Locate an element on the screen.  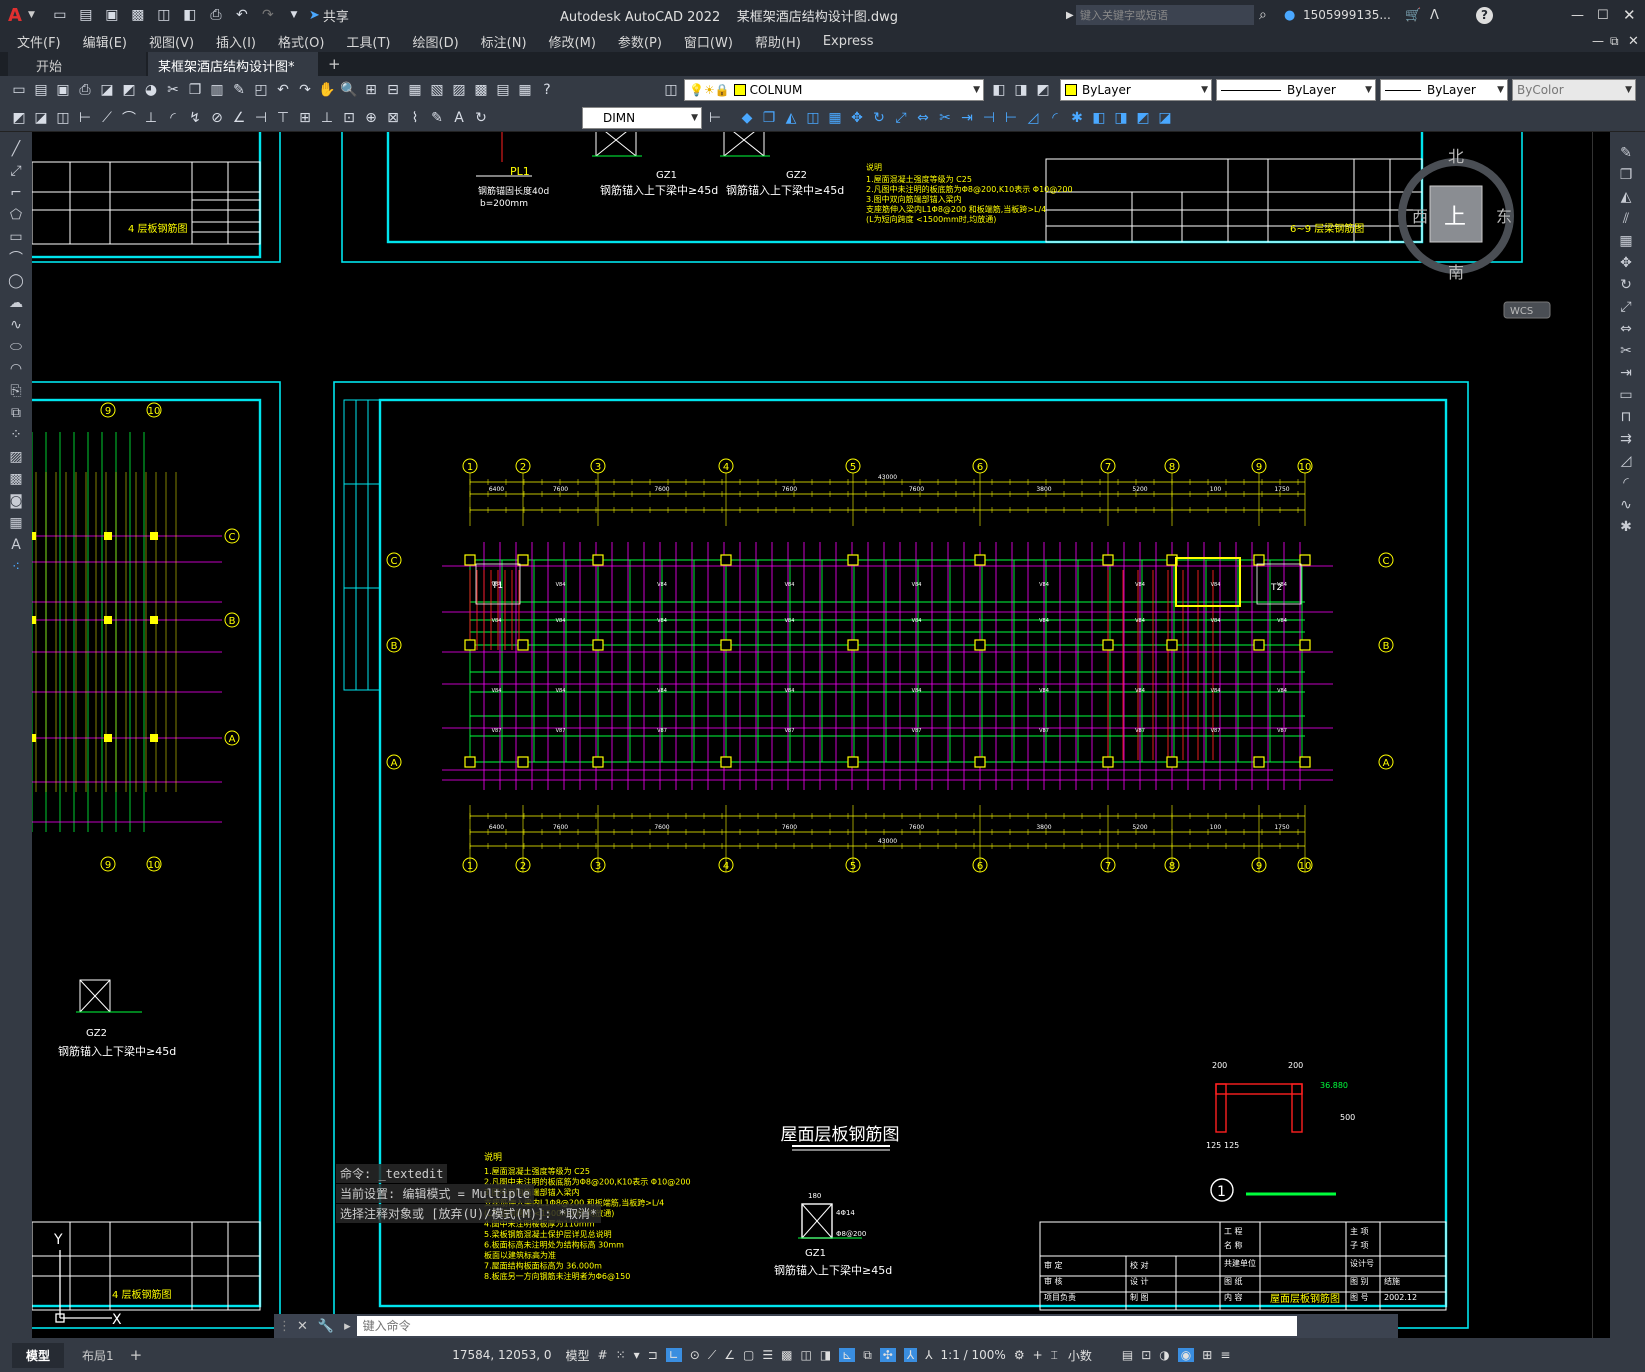
cut-icon: ✂ is located at coordinates (173, 90).